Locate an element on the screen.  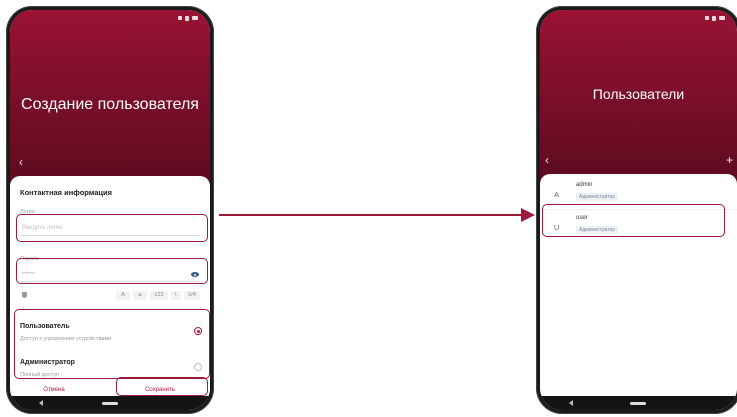
flow-arrow-head is located at coordinates (528, 215).